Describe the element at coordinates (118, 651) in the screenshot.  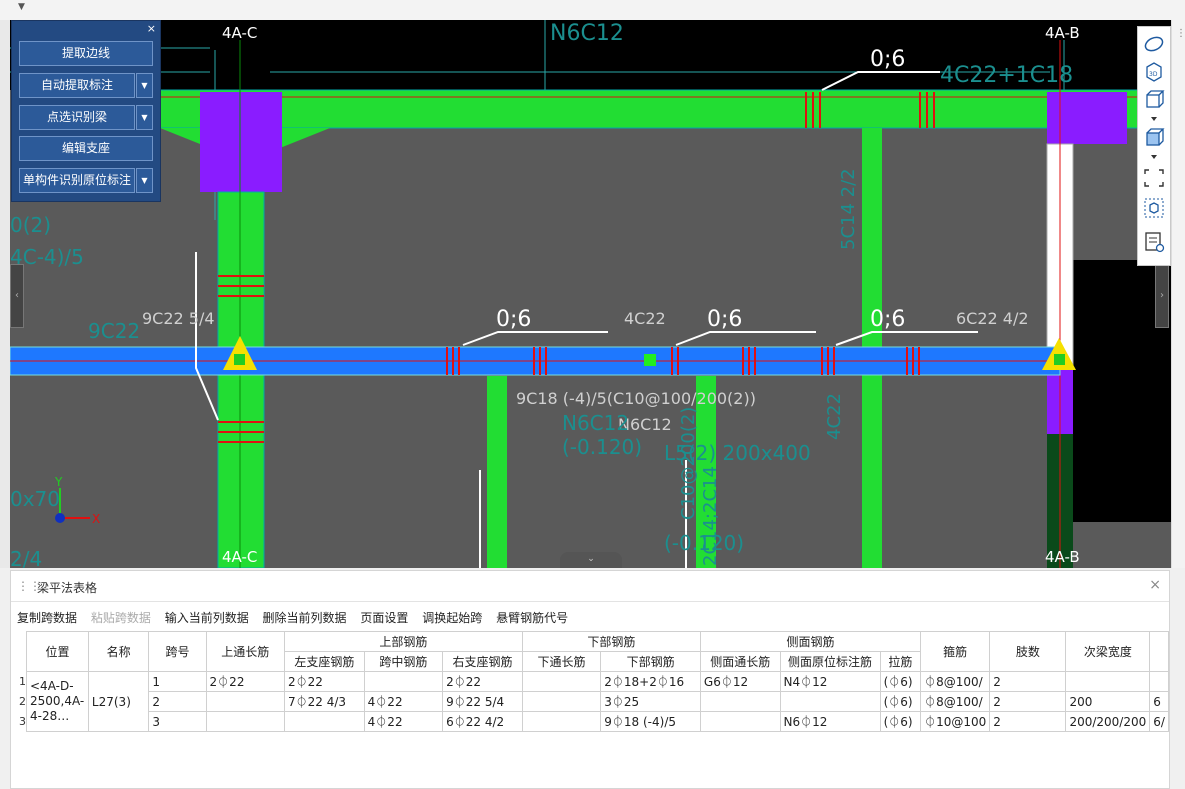
I see `col-name: 名称` at that location.